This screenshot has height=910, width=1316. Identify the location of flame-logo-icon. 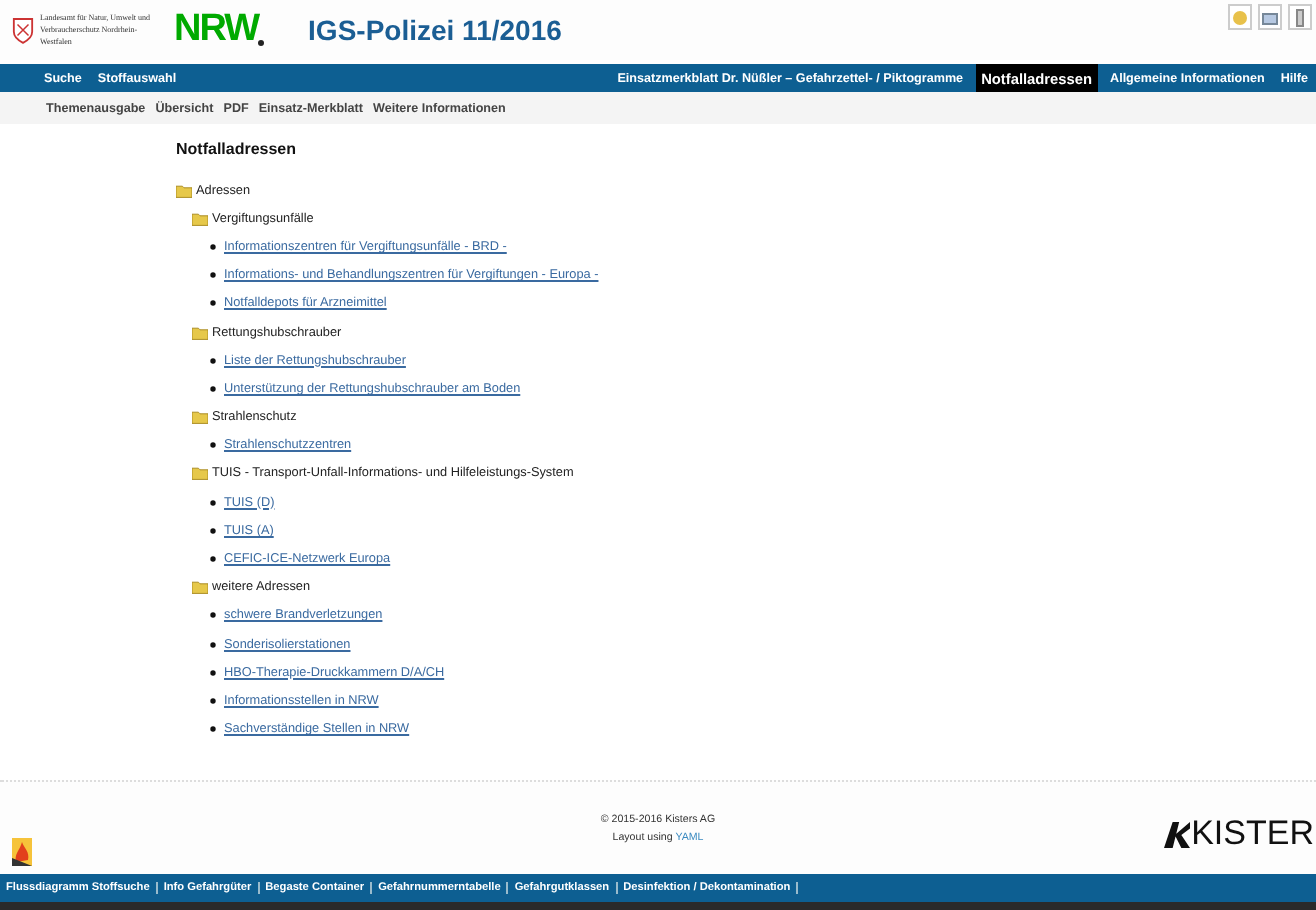
(22, 852).